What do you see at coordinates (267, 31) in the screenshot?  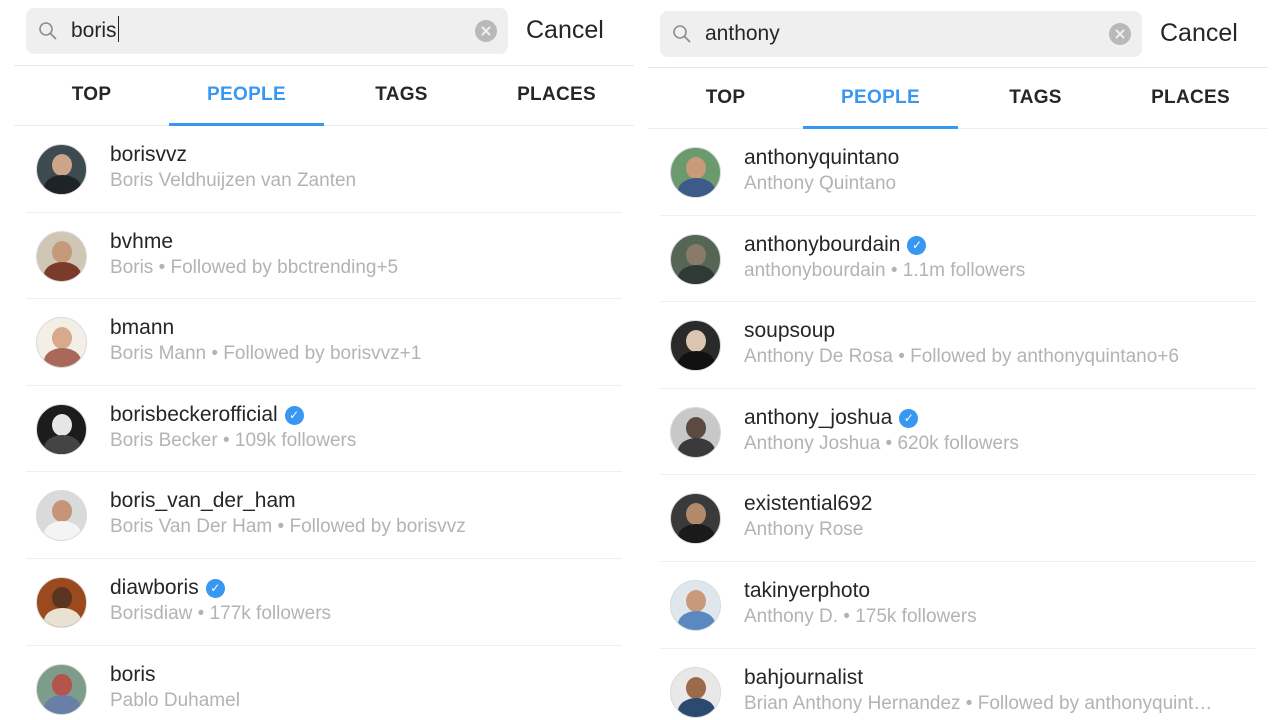 I see `search-input: boris` at bounding box center [267, 31].